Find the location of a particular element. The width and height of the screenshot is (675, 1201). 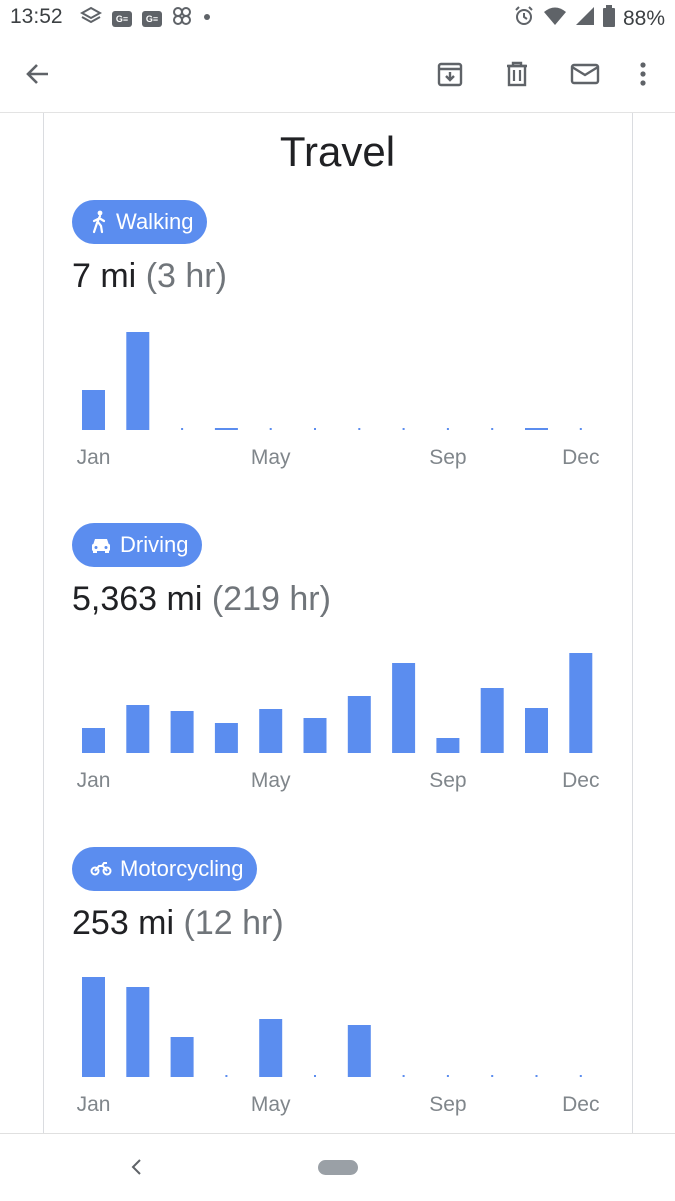

walking-chip: Walking is located at coordinates (140, 222).